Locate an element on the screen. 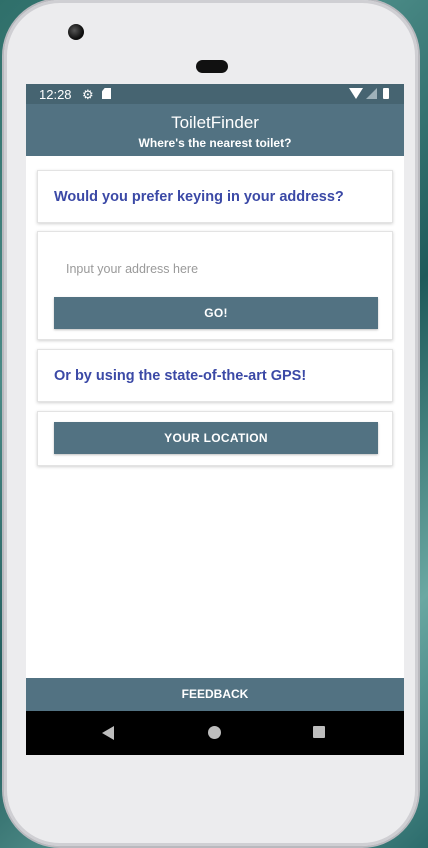  gps-heading: Or by using the state-of-the-art GPS! is located at coordinates (180, 376).